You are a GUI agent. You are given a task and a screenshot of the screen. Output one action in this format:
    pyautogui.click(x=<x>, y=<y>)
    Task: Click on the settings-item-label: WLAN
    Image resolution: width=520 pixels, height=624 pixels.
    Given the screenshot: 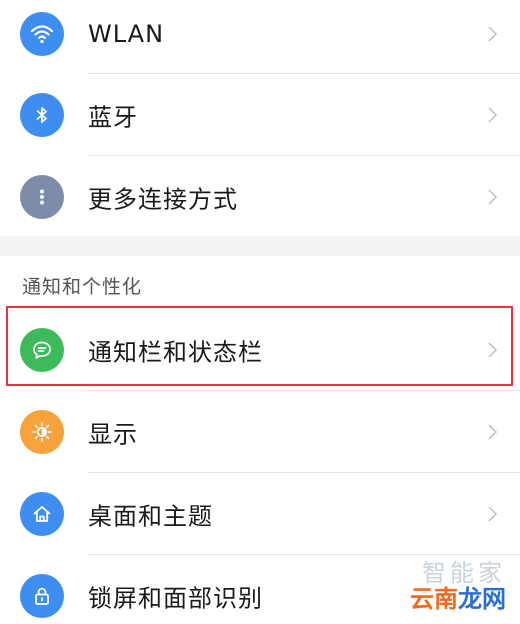 What is the action you would take?
    pyautogui.click(x=126, y=34)
    